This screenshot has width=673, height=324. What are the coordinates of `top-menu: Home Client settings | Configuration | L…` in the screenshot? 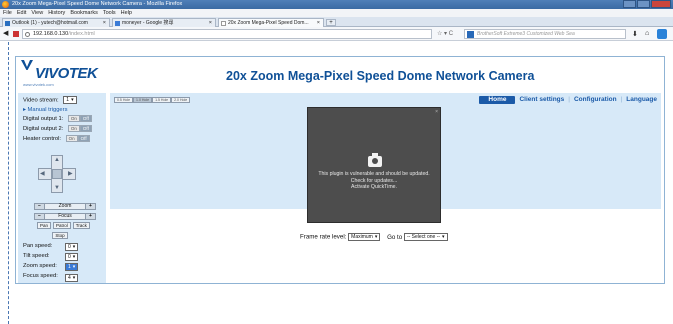 It's located at (568, 100).